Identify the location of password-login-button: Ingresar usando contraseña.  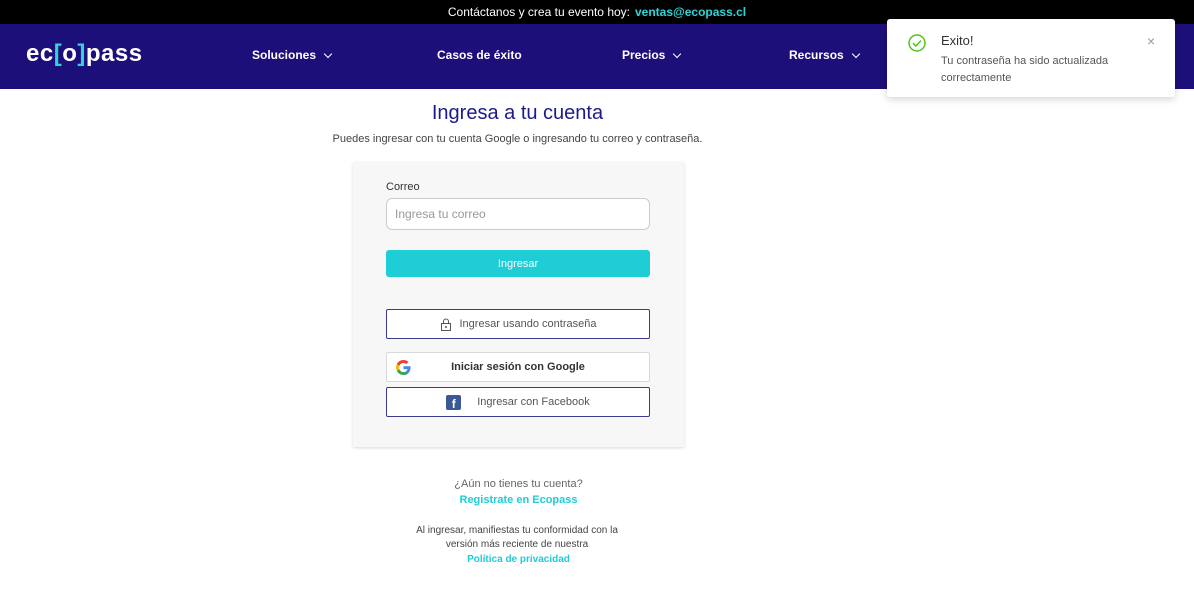
(518, 324).